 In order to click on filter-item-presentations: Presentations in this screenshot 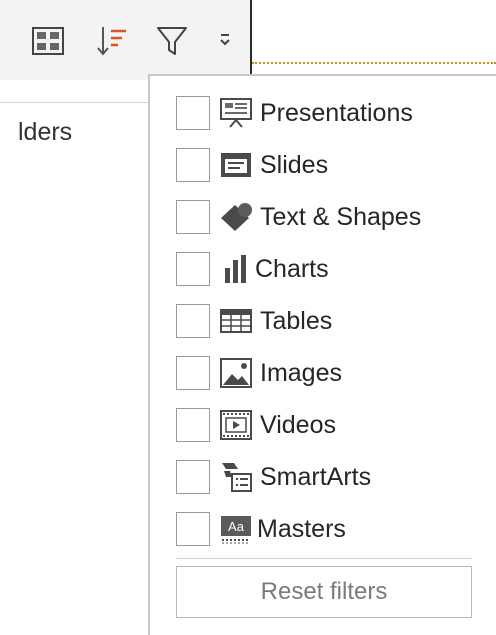, I will do `click(294, 113)`.